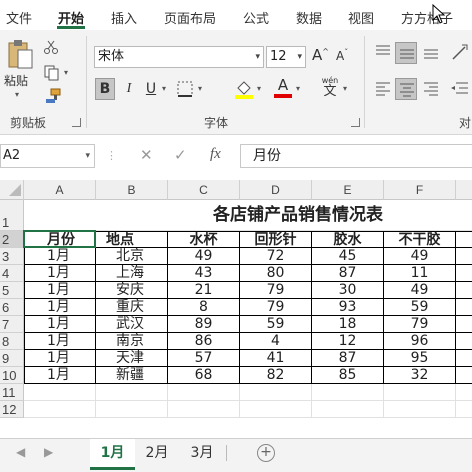  I want to click on tab-formulas: 公式, so click(256, 17).